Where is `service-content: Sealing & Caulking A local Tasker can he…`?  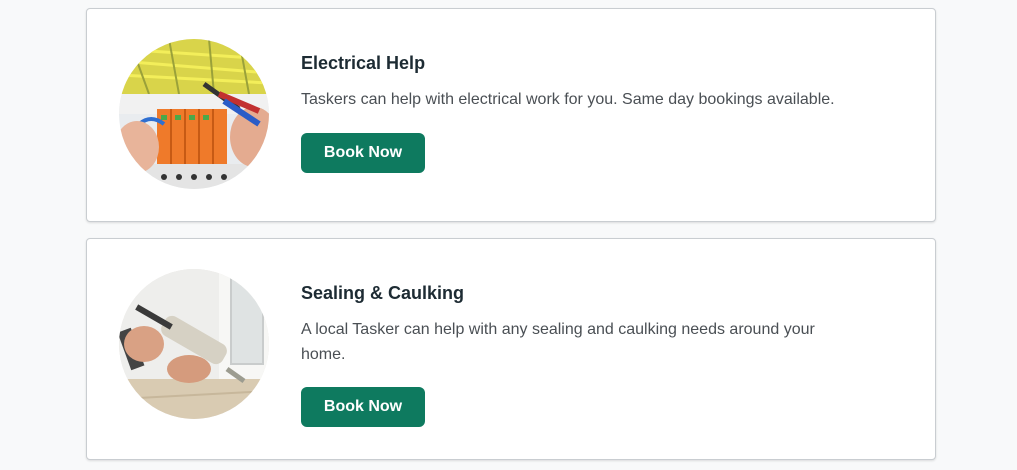
service-content: Sealing & Caulking A local Tasker can he… is located at coordinates (598, 324).